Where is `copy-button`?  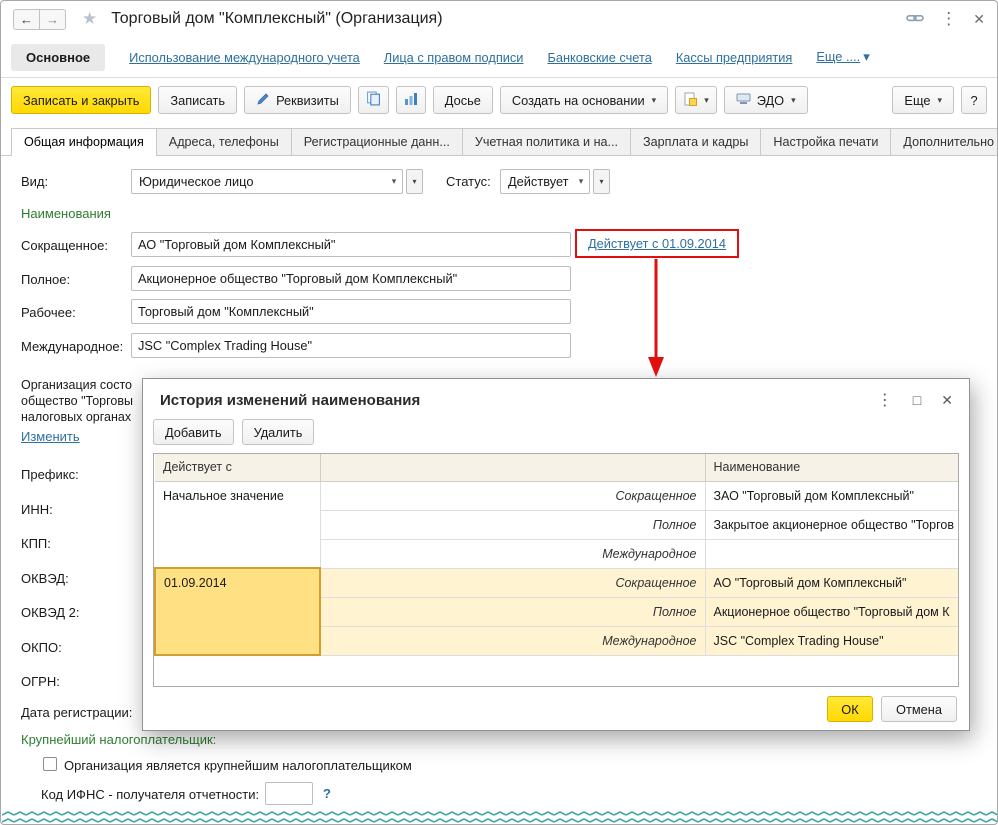
copy-button is located at coordinates (373, 100).